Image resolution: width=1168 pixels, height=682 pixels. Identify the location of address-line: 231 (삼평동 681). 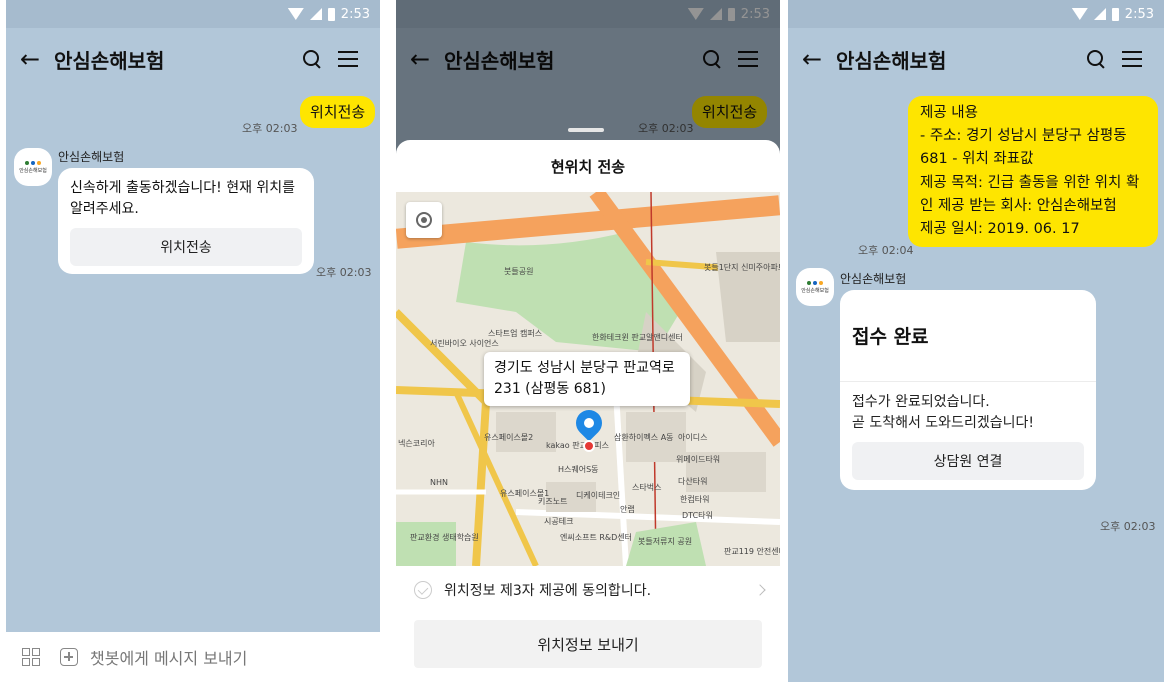
(550, 389).